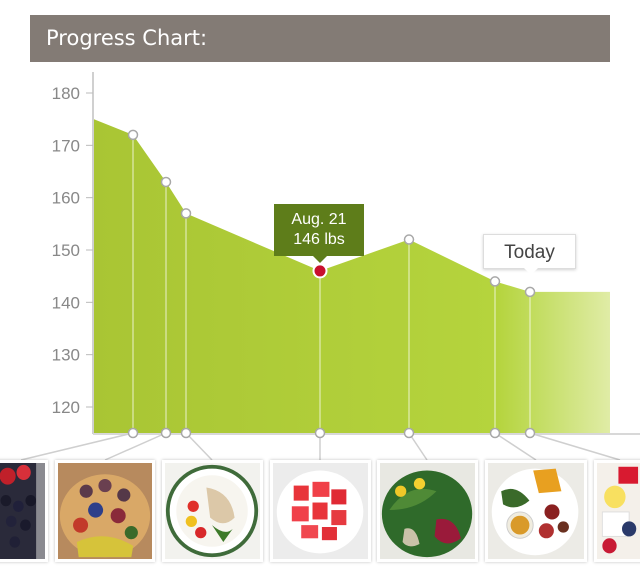  I want to click on weight-tooltip: Aug. 21 146 lbs, so click(319, 233).